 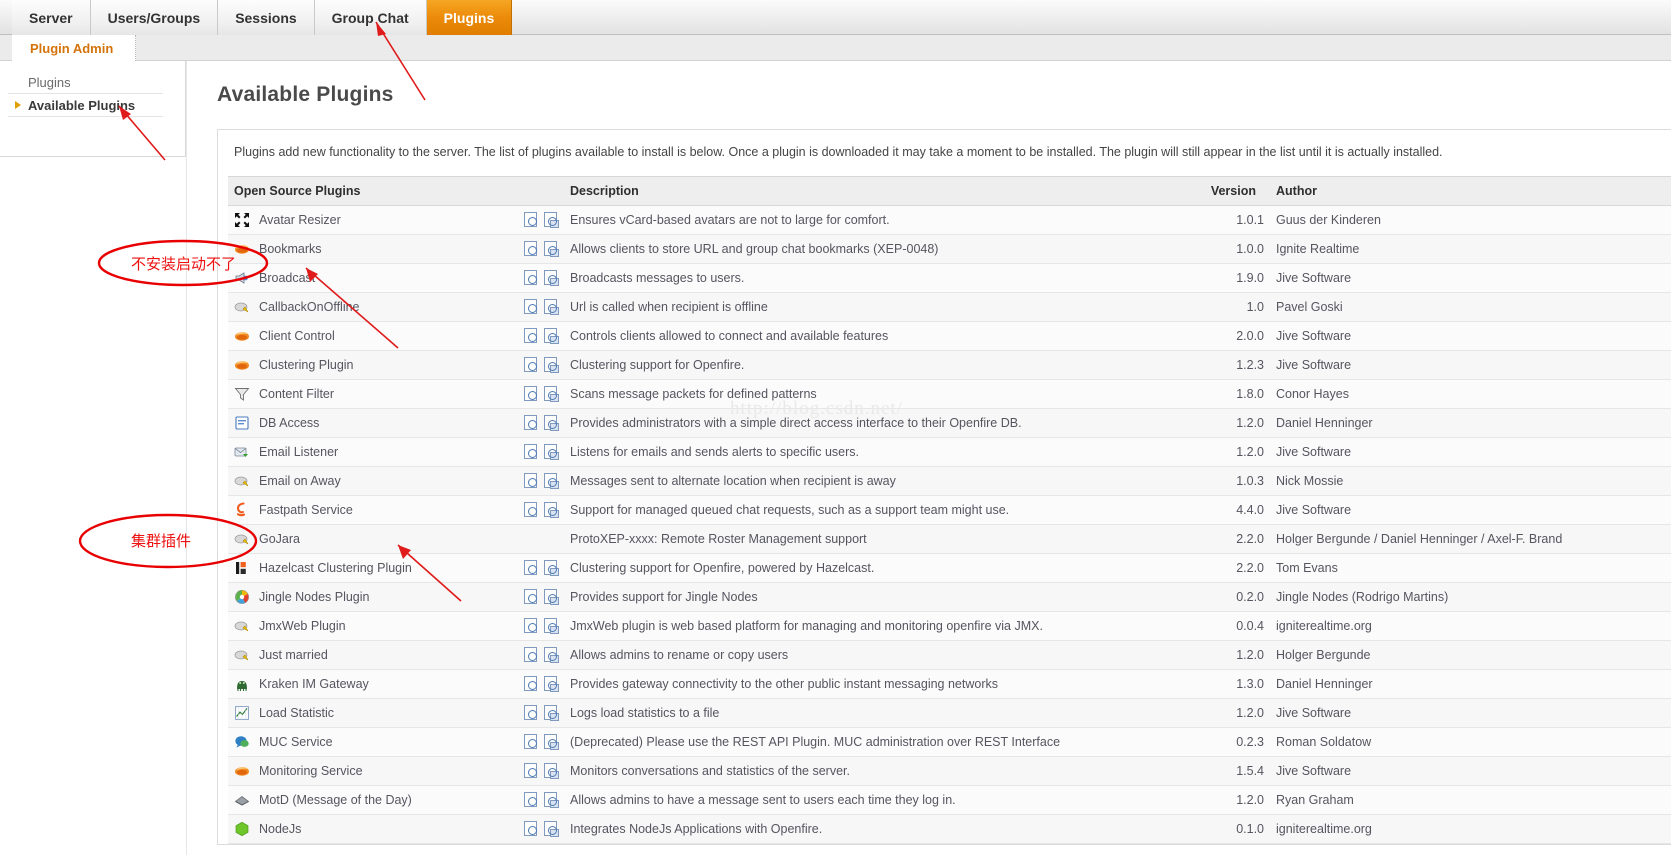 What do you see at coordinates (298, 452) in the screenshot?
I see `plugin-name-label: Email Listener` at bounding box center [298, 452].